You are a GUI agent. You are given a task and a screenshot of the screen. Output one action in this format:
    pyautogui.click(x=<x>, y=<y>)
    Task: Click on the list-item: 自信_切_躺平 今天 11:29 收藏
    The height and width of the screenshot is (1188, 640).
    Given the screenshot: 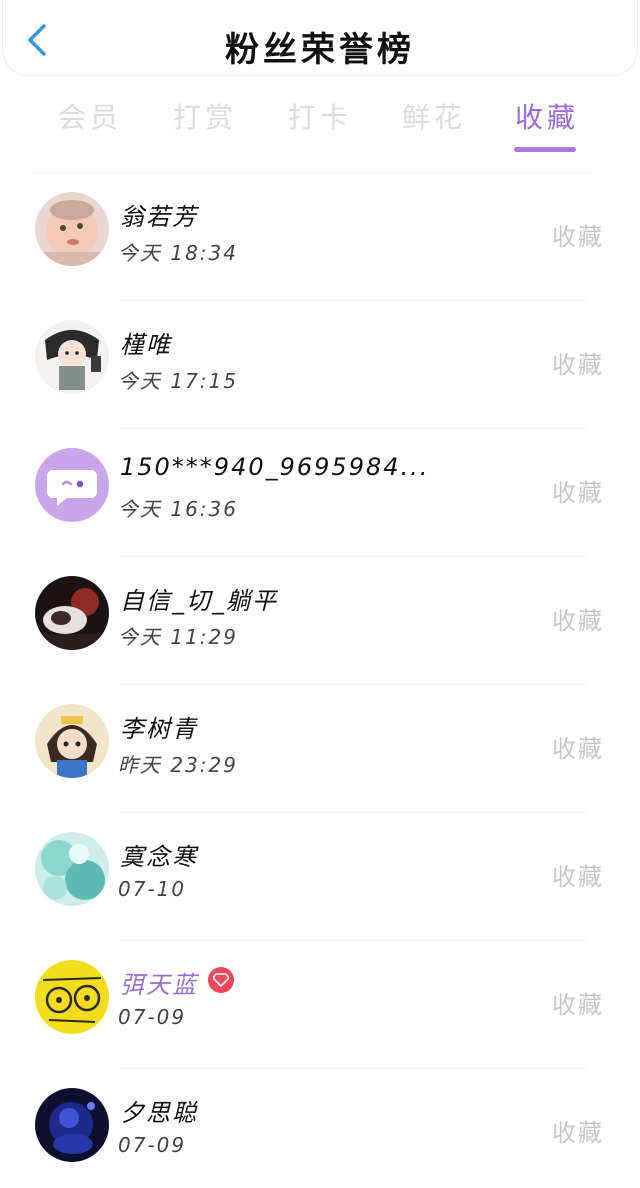 What is the action you would take?
    pyautogui.click(x=320, y=621)
    